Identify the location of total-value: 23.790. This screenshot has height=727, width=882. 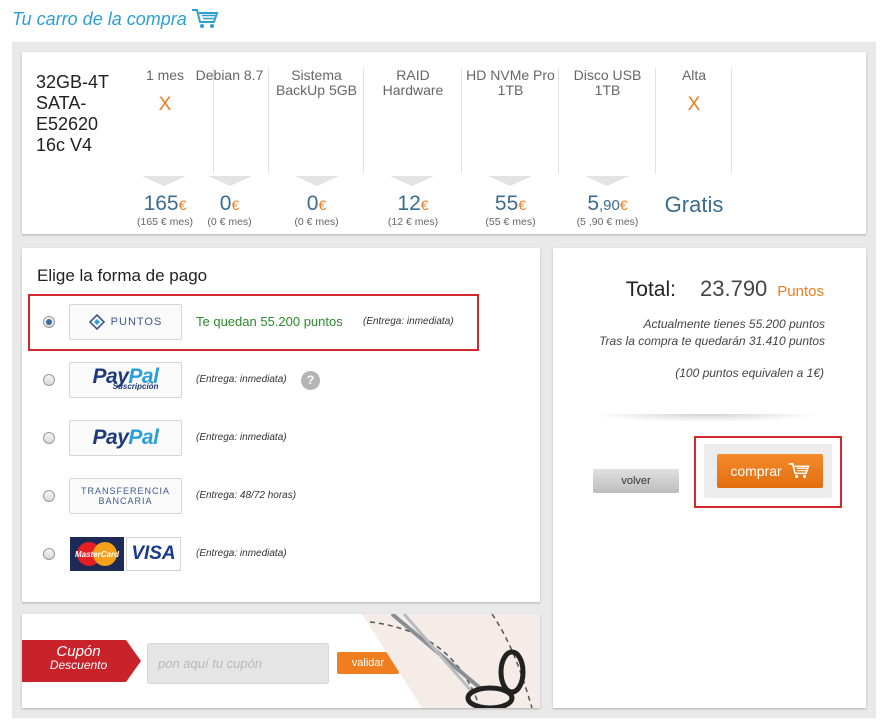
(734, 288).